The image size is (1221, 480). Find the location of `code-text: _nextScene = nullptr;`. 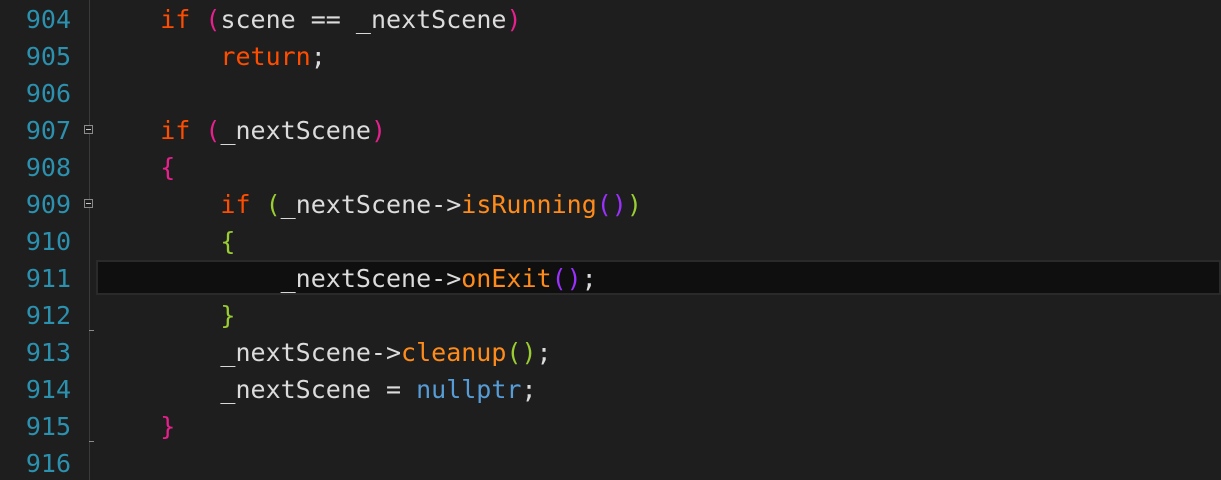

code-text: _nextScene = nullptr; is located at coordinates (318, 389).